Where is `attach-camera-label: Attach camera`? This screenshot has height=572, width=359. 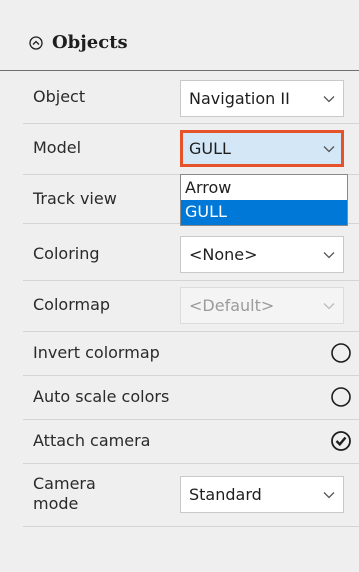
attach-camera-label: Attach camera is located at coordinates (92, 440).